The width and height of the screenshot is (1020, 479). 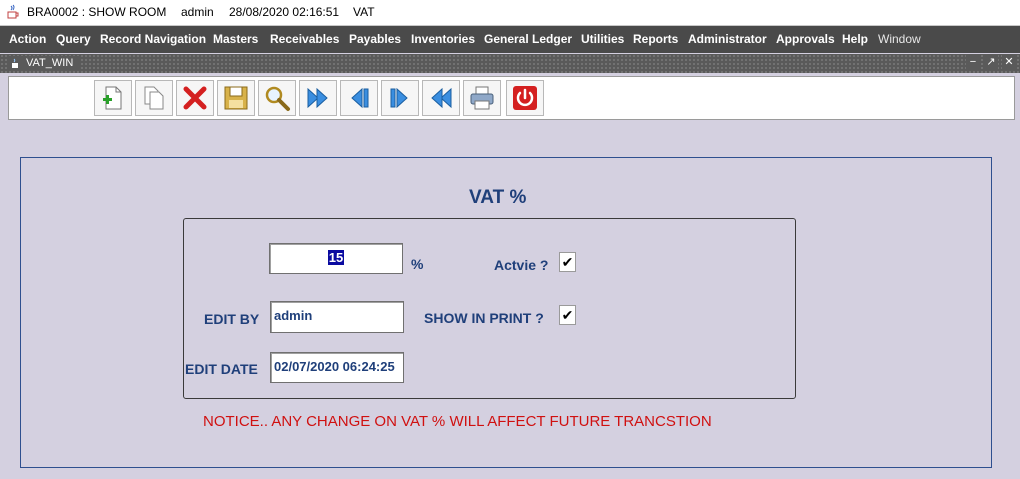 I want to click on save-button, so click(x=236, y=98).